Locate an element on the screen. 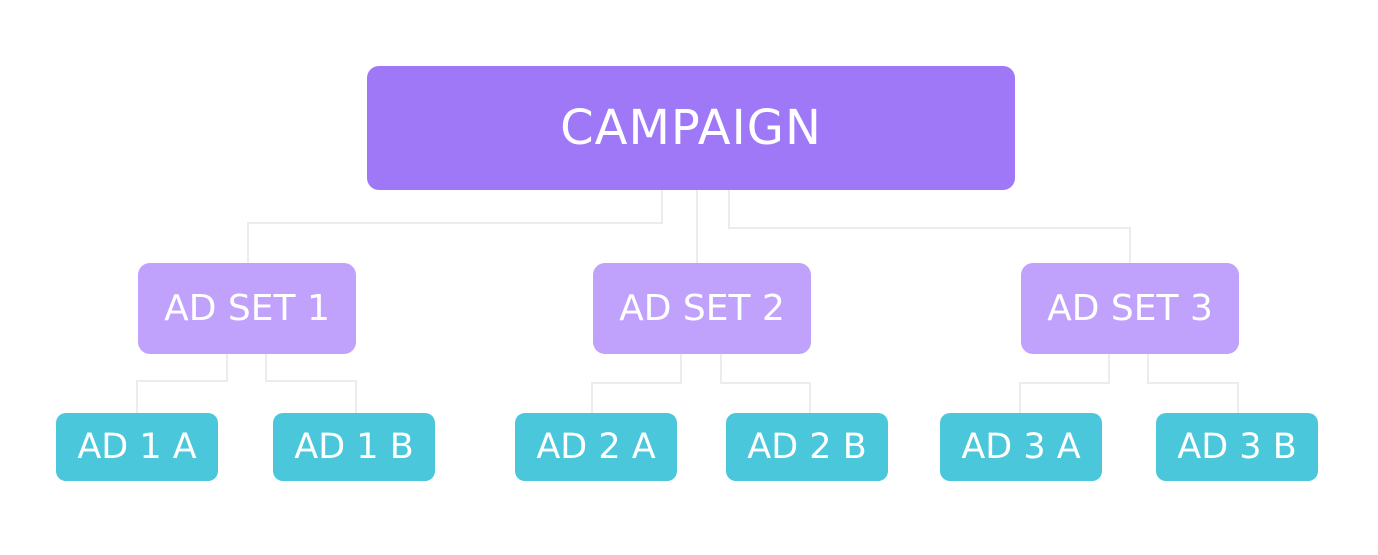 The width and height of the screenshot is (1378, 555). ad-node-1a: AD 1 A is located at coordinates (137, 447).